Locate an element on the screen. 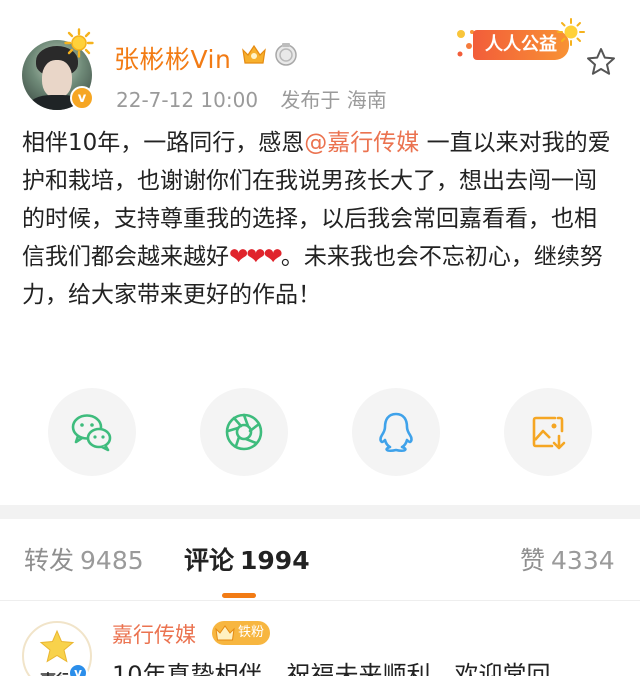 This screenshot has height=676, width=640. charity-badge: 人人公益 is located at coordinates (520, 42).